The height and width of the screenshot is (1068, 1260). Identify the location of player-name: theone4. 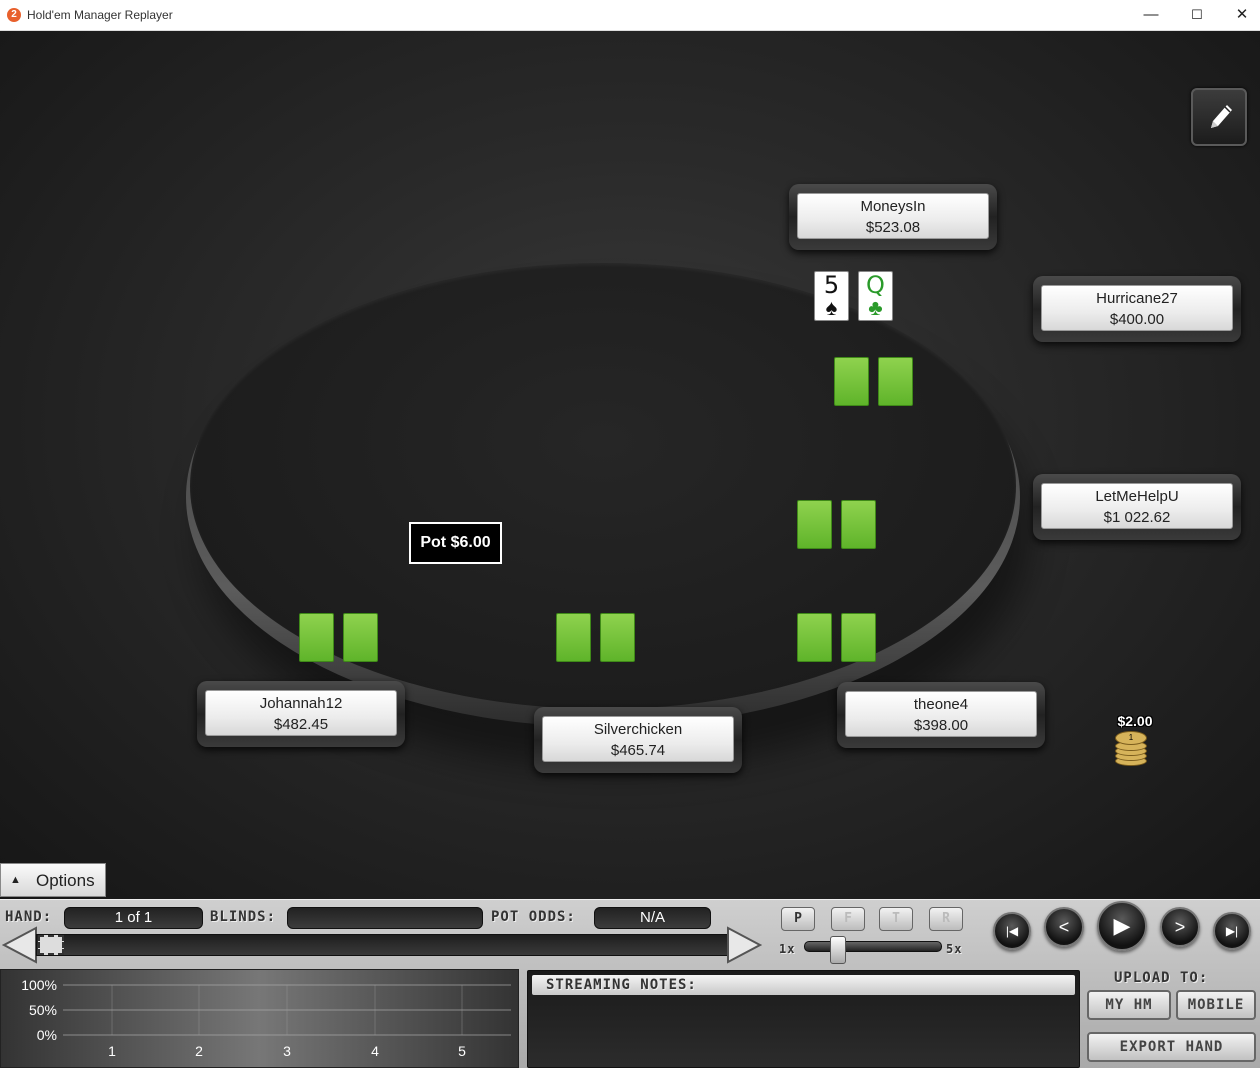
(941, 704).